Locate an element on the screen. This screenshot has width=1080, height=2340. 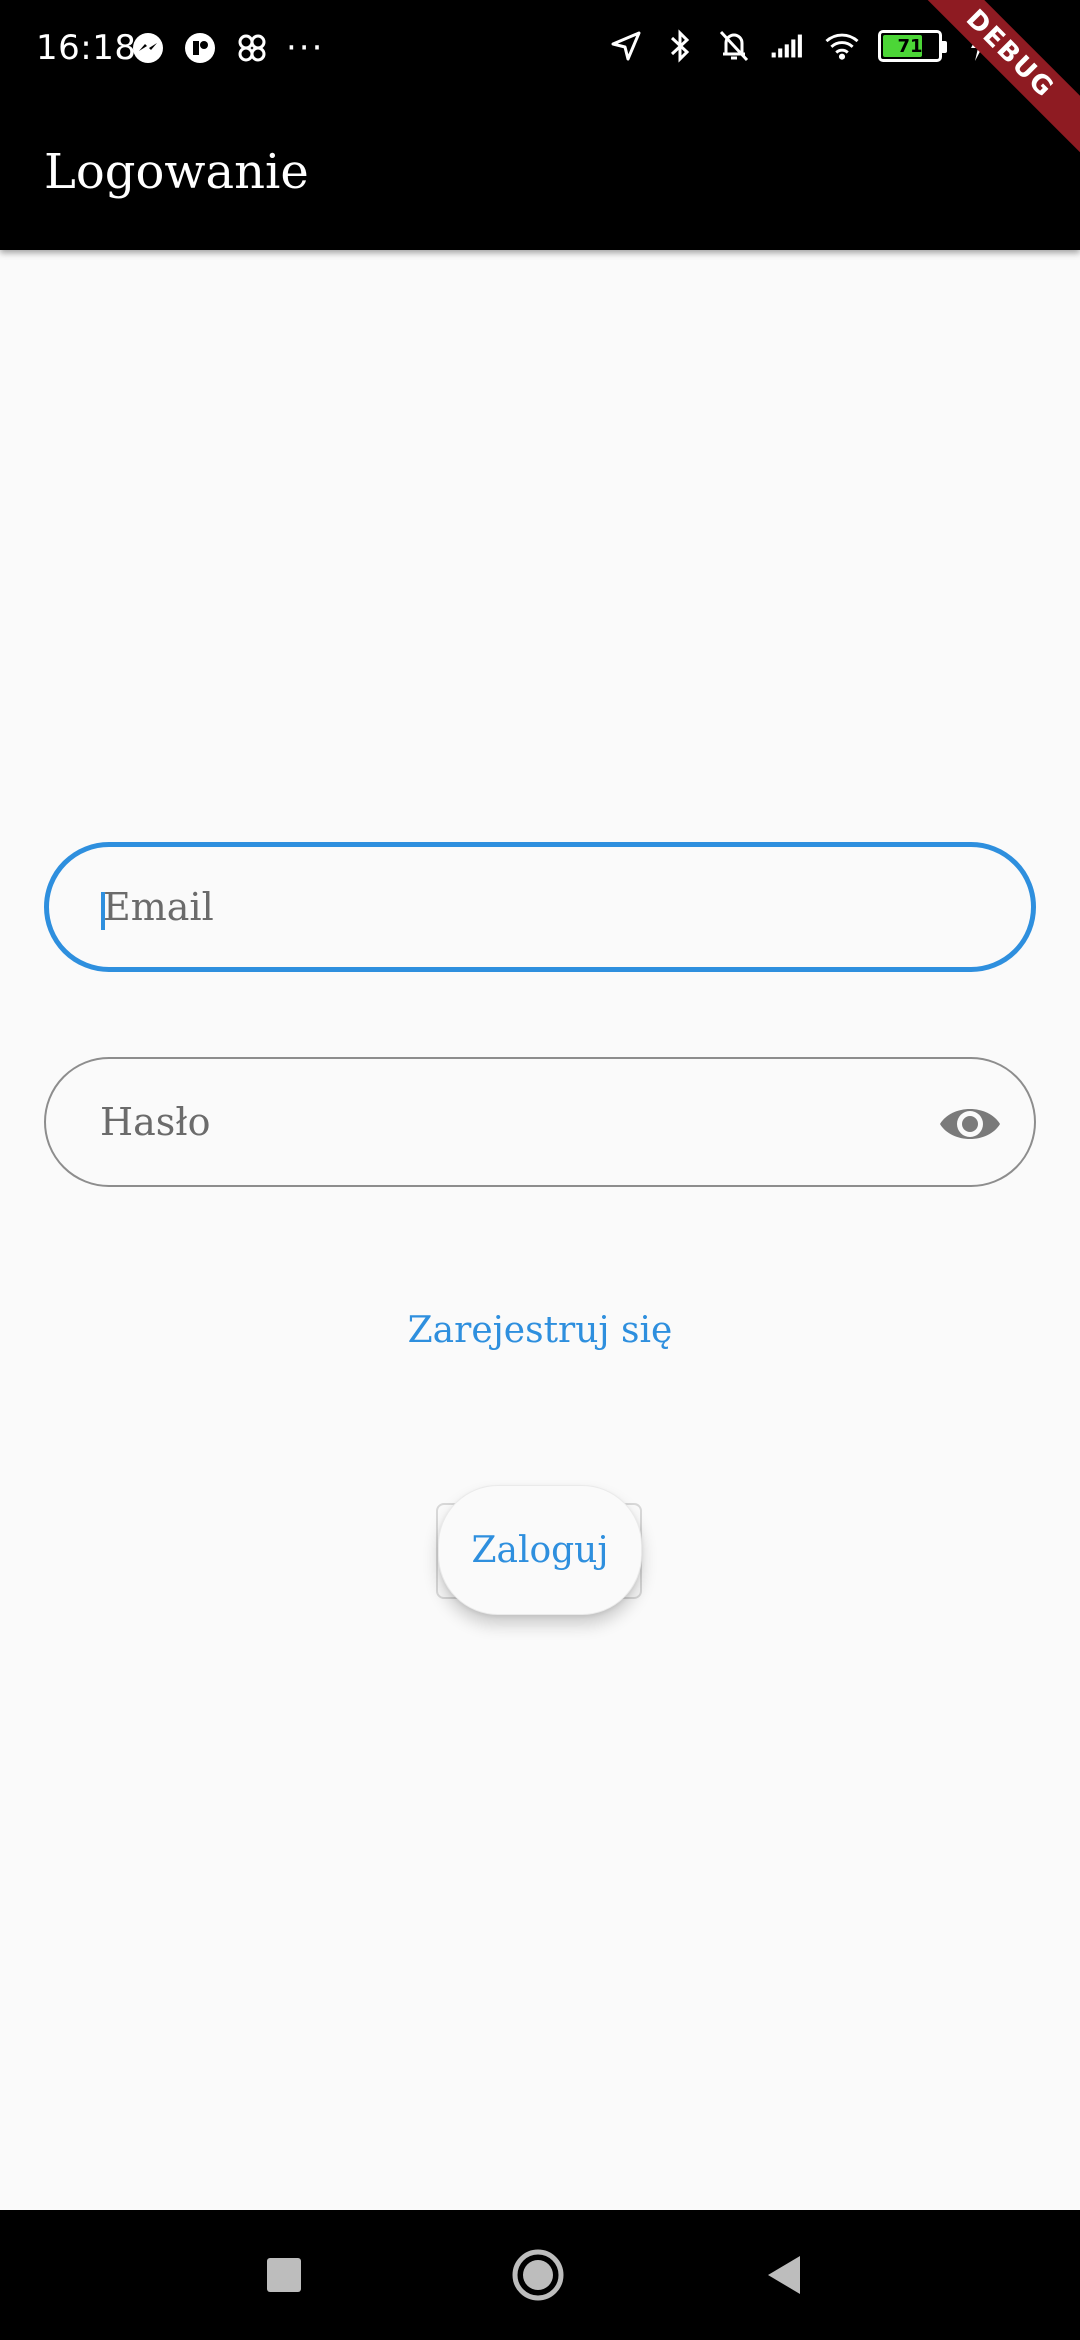
app-notification-icon is located at coordinates (200, 48).